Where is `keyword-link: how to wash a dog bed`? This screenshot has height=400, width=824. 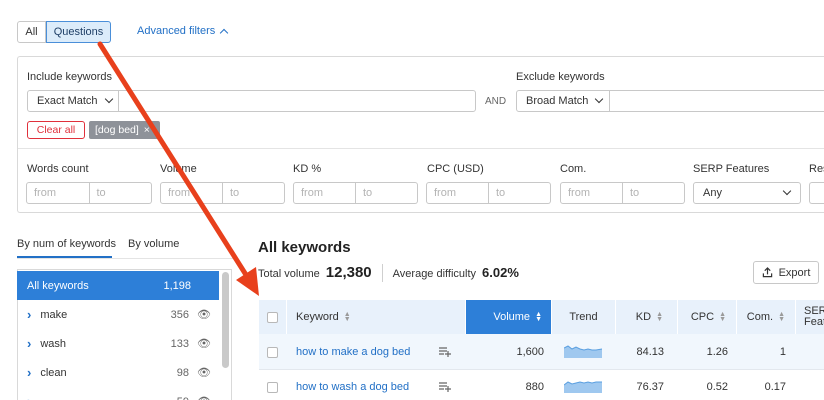 keyword-link: how to wash a dog bed is located at coordinates (352, 387).